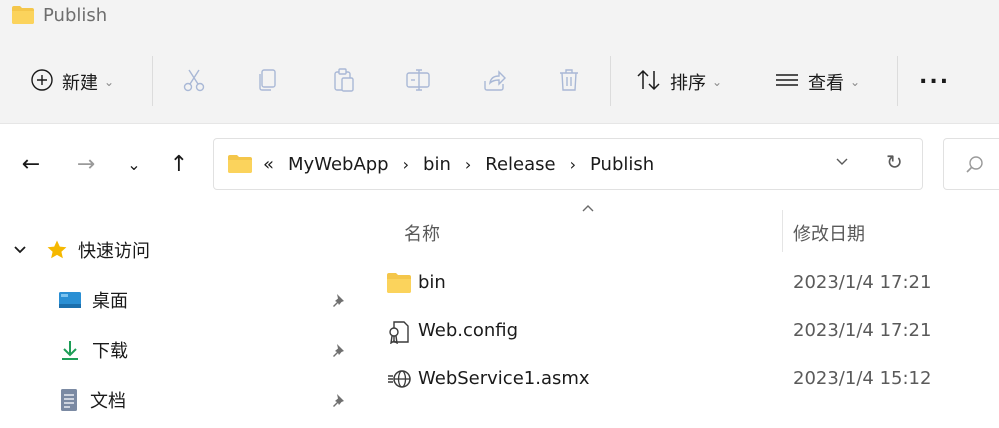 This screenshot has height=428, width=999. Describe the element at coordinates (338, 164) in the screenshot. I see `breadcrumb-item: MyWebApp` at that location.